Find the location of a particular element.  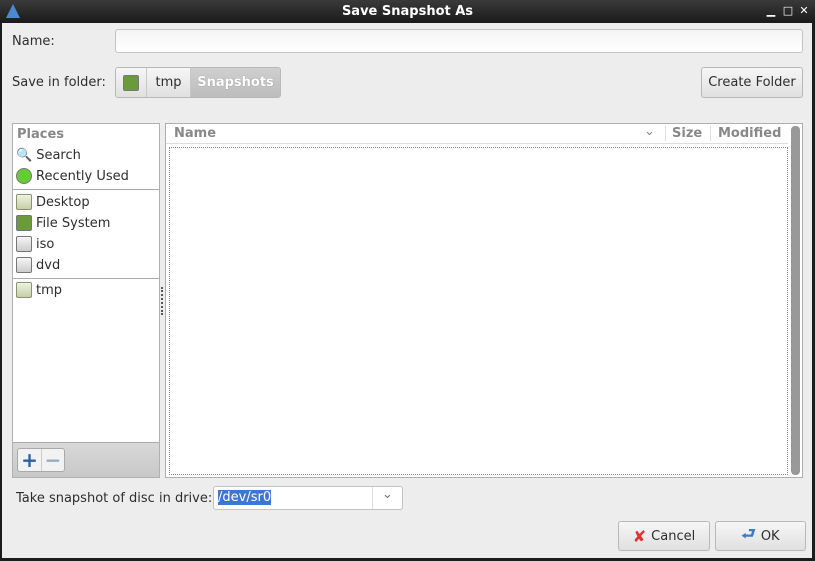

name-label: Name: is located at coordinates (33, 41).